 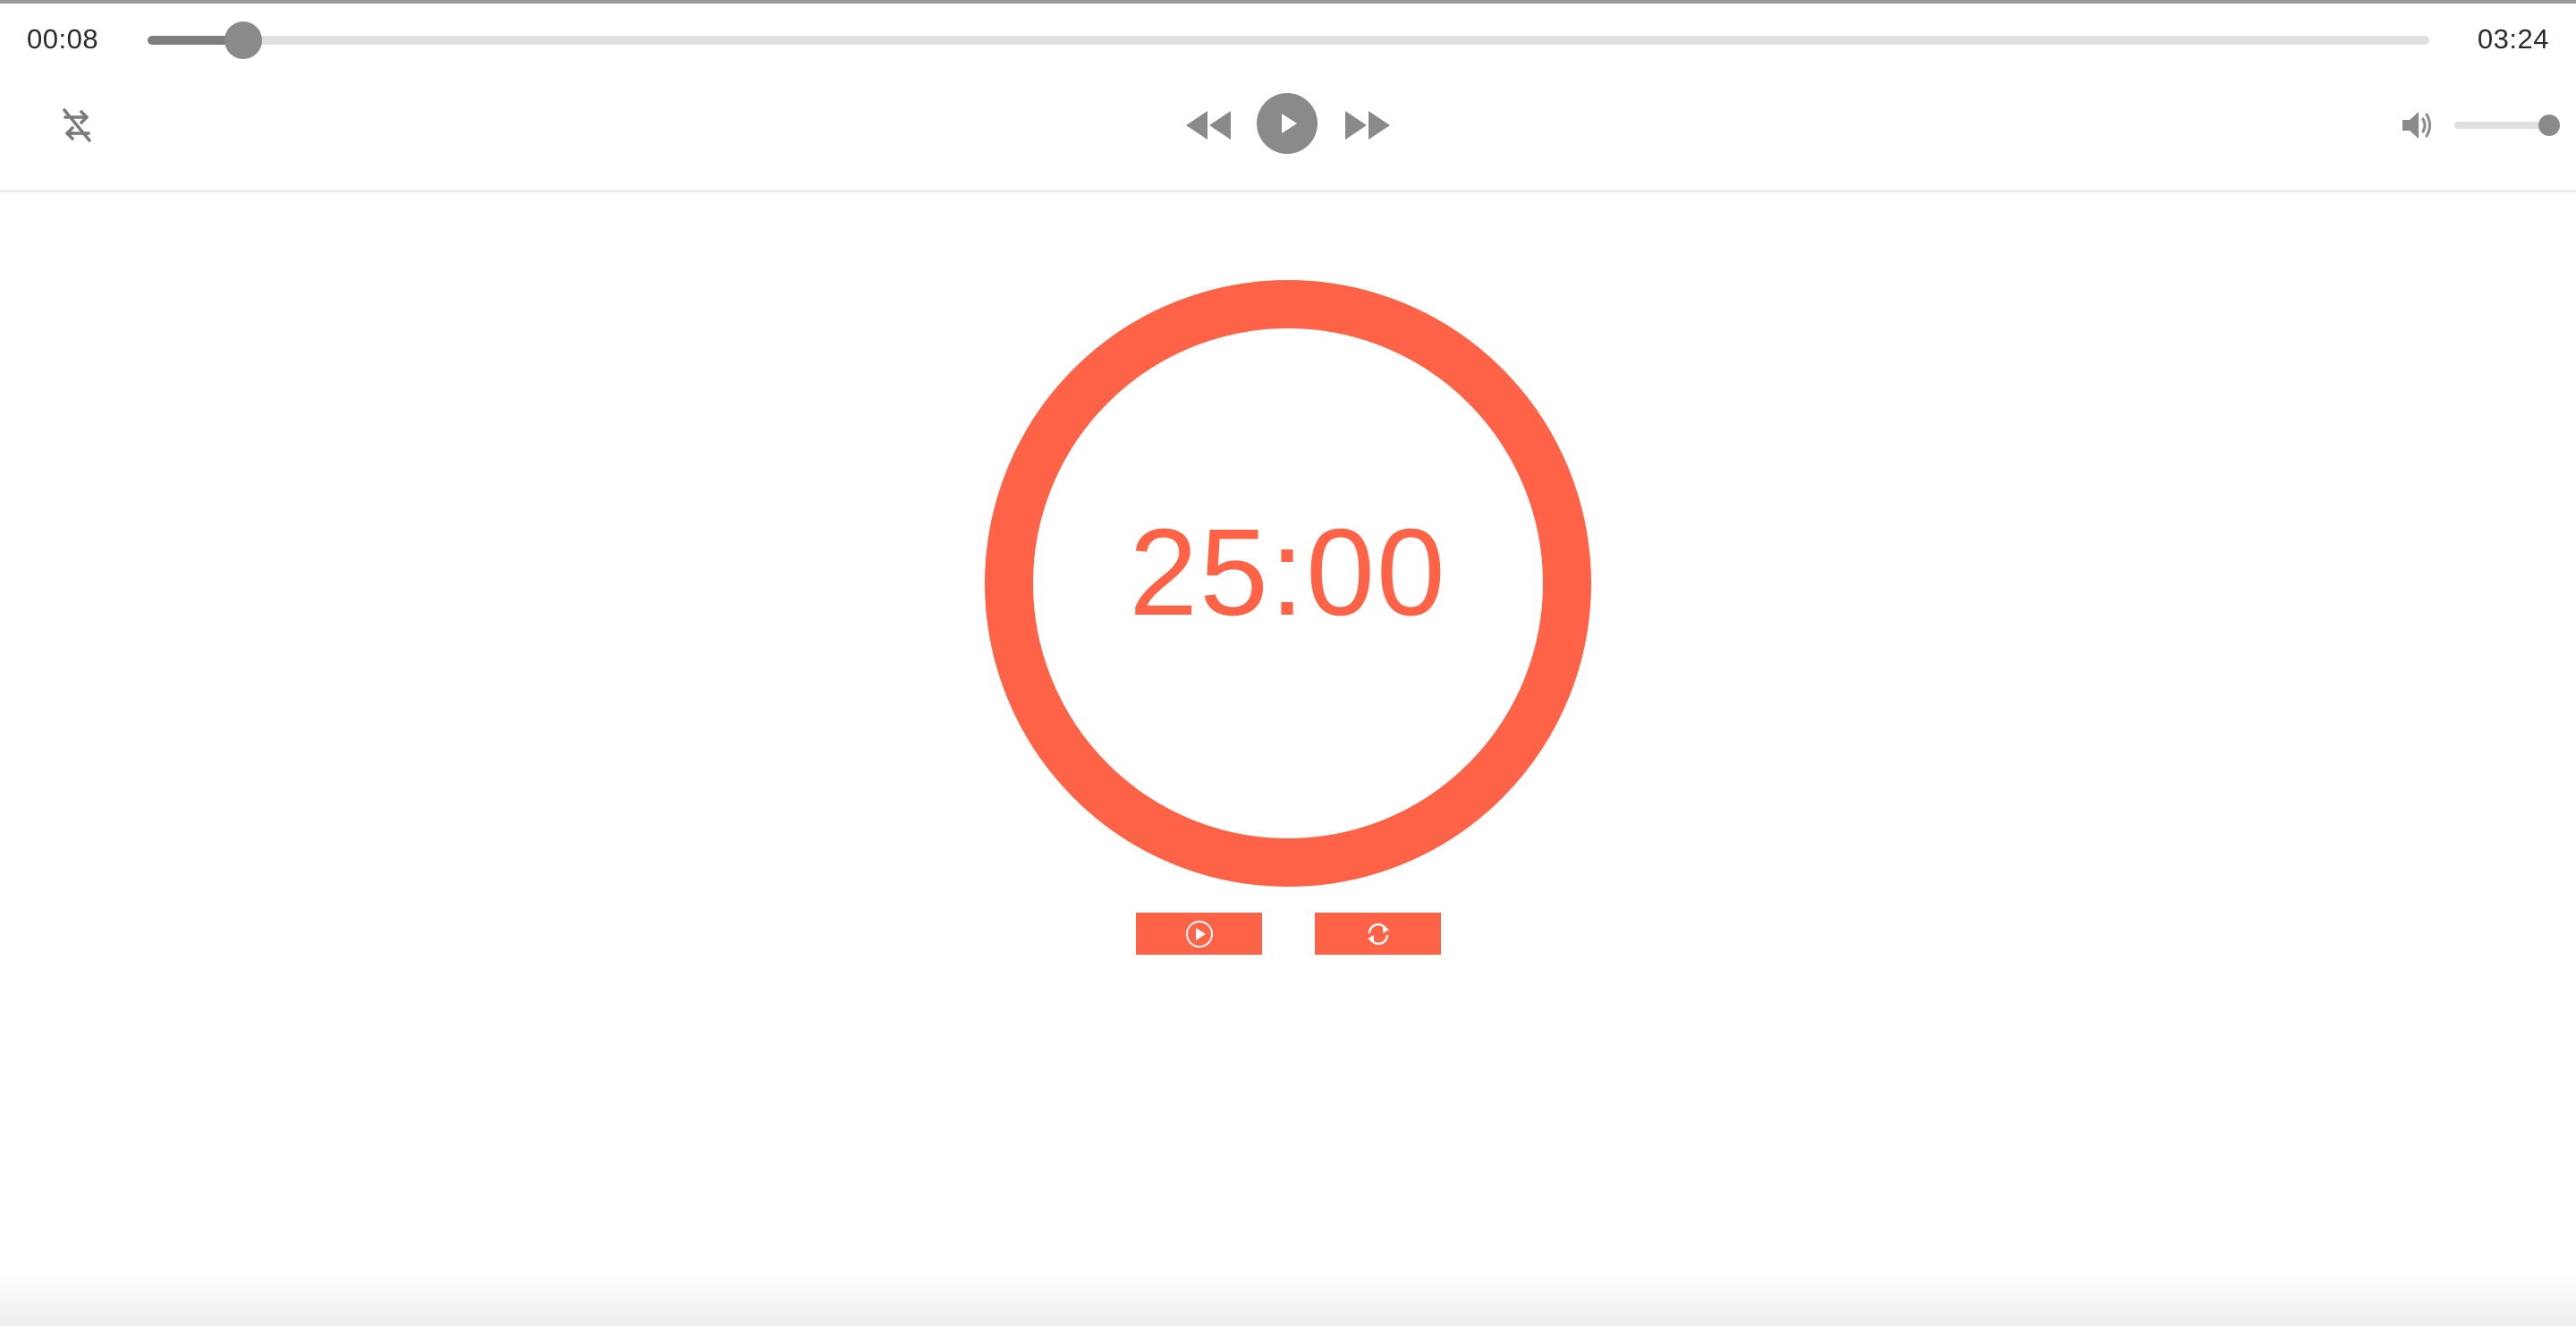 I want to click on fast-forward-icon, so click(x=1367, y=126).